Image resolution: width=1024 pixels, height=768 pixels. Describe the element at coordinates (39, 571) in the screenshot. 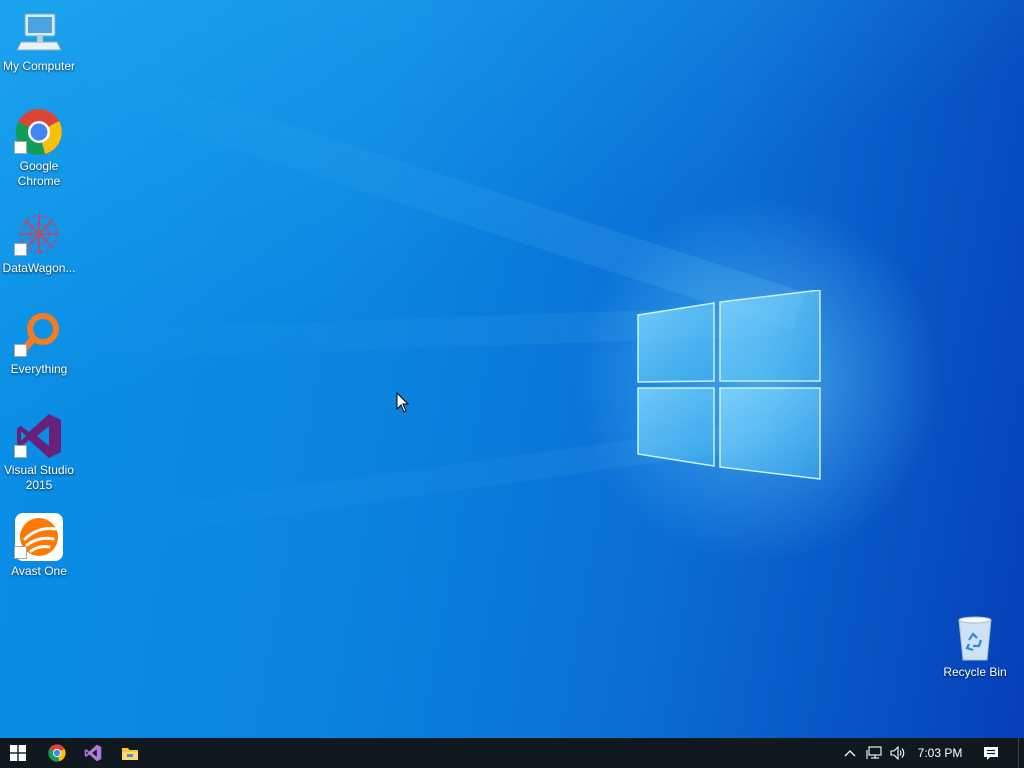

I see `desktop-icon-label: Avast One` at that location.